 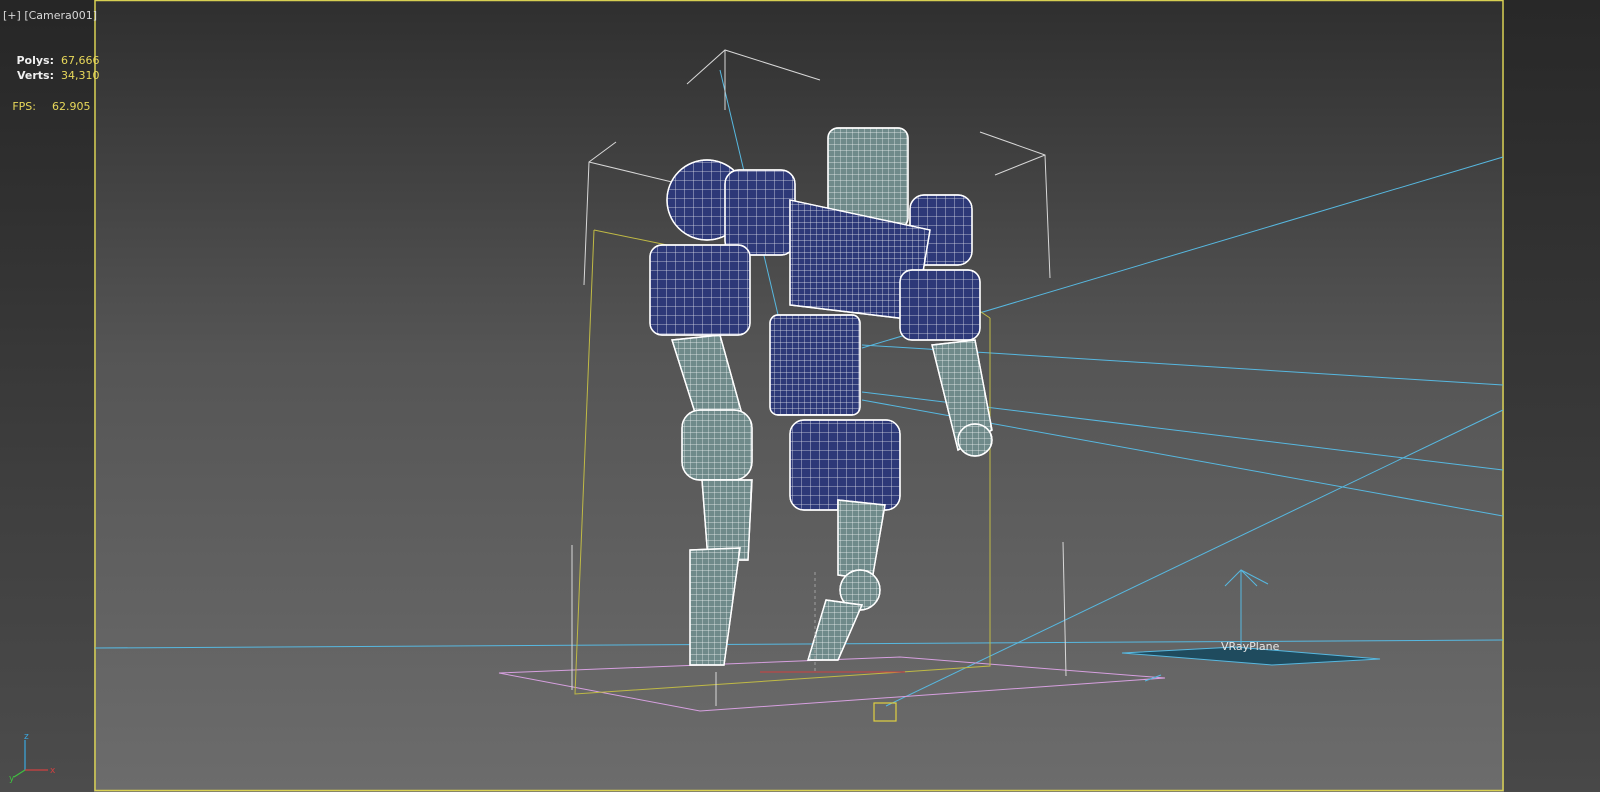 I want to click on vray-plane-label: VRayPlane, so click(x=1250, y=646).